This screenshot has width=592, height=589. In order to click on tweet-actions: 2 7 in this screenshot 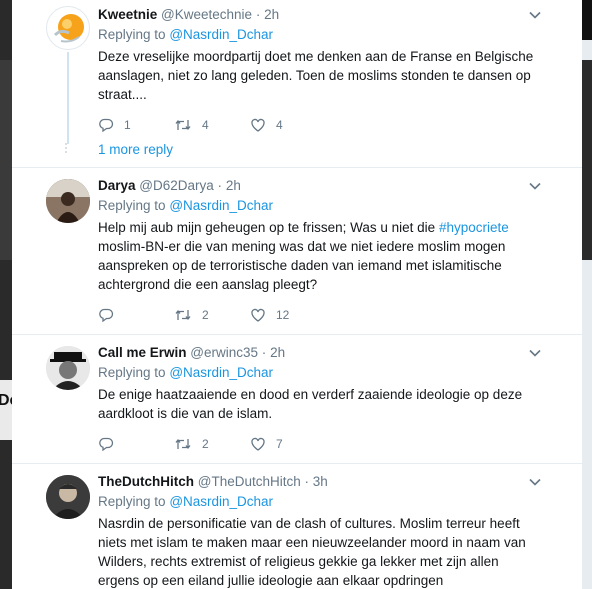, I will do `click(320, 444)`.